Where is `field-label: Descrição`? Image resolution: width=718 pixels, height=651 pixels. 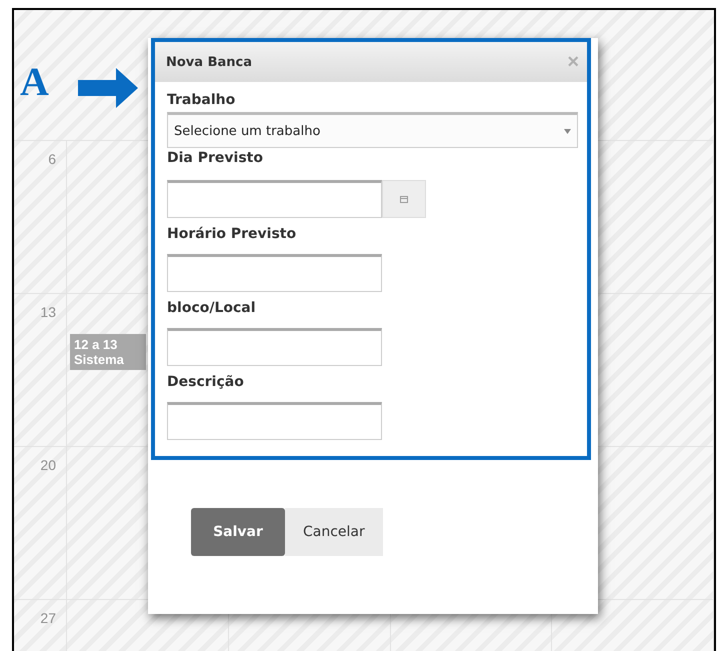
field-label: Descrição is located at coordinates (205, 382).